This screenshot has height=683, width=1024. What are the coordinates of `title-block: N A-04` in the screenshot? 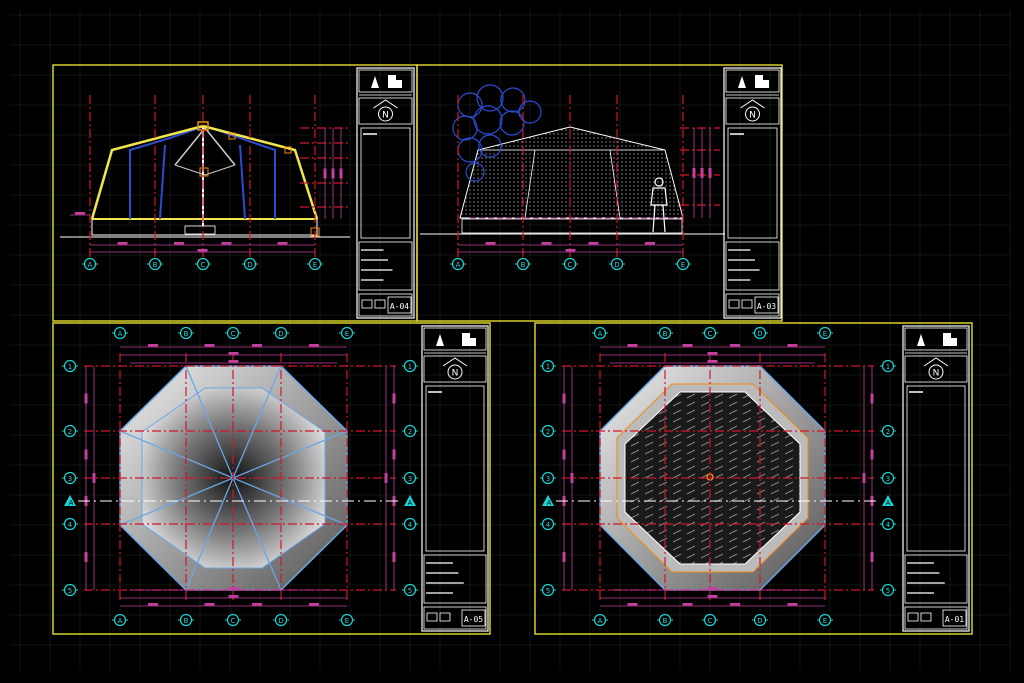 It's located at (385, 193).